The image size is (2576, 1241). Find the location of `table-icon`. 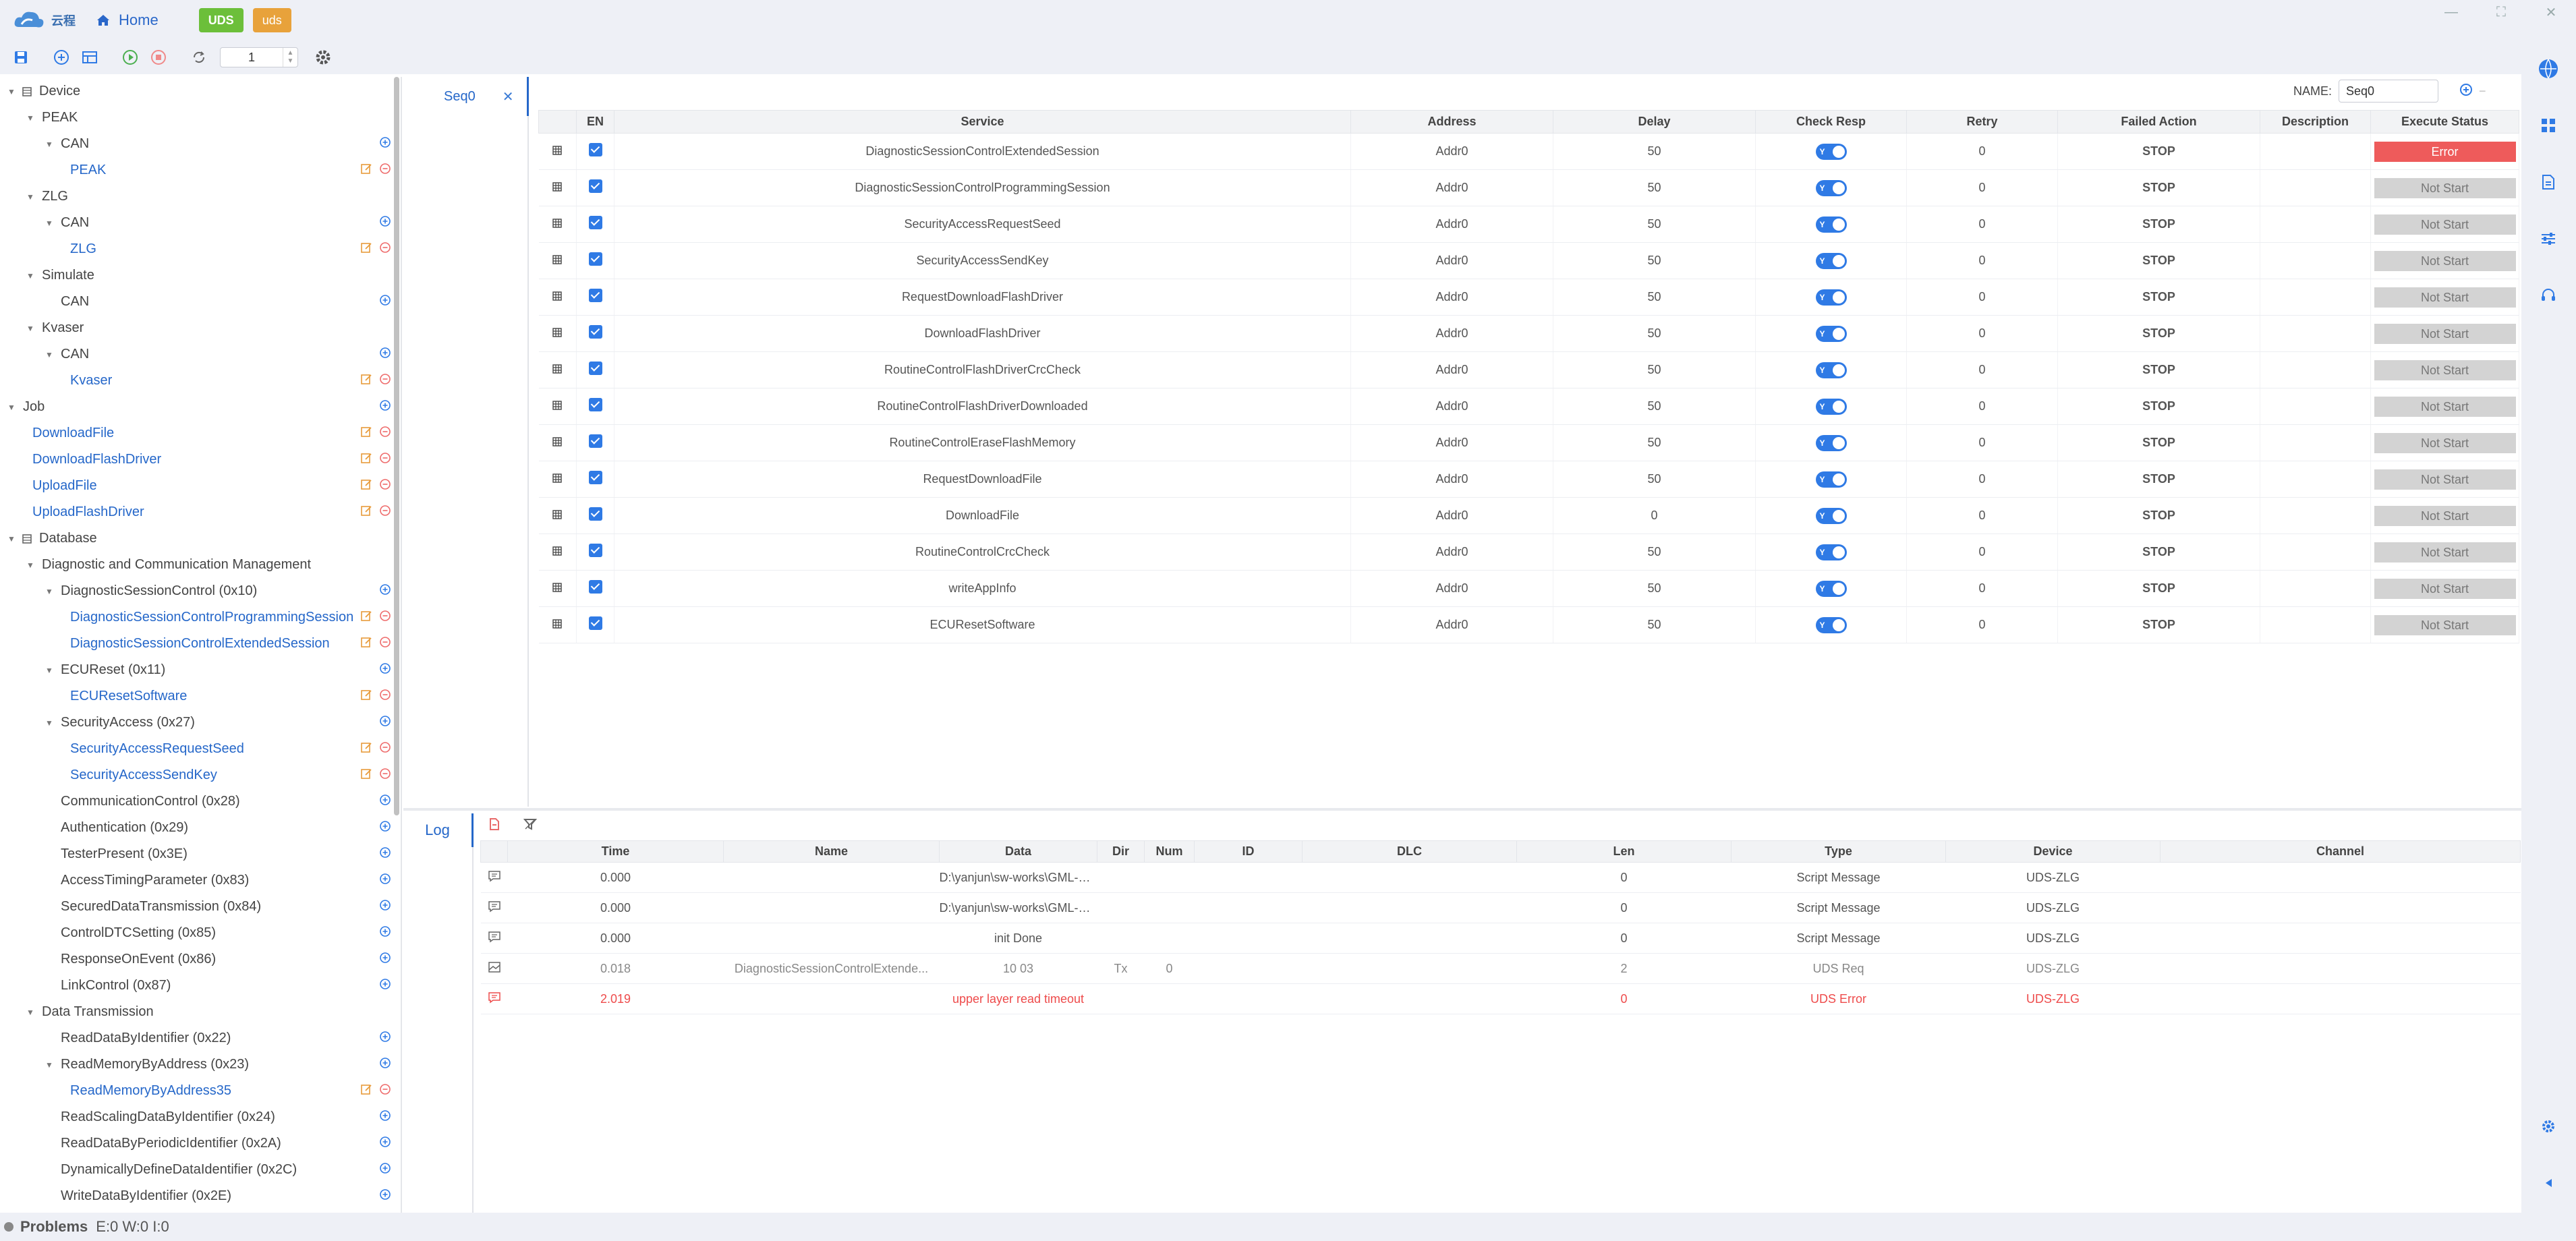

table-icon is located at coordinates (89, 57).